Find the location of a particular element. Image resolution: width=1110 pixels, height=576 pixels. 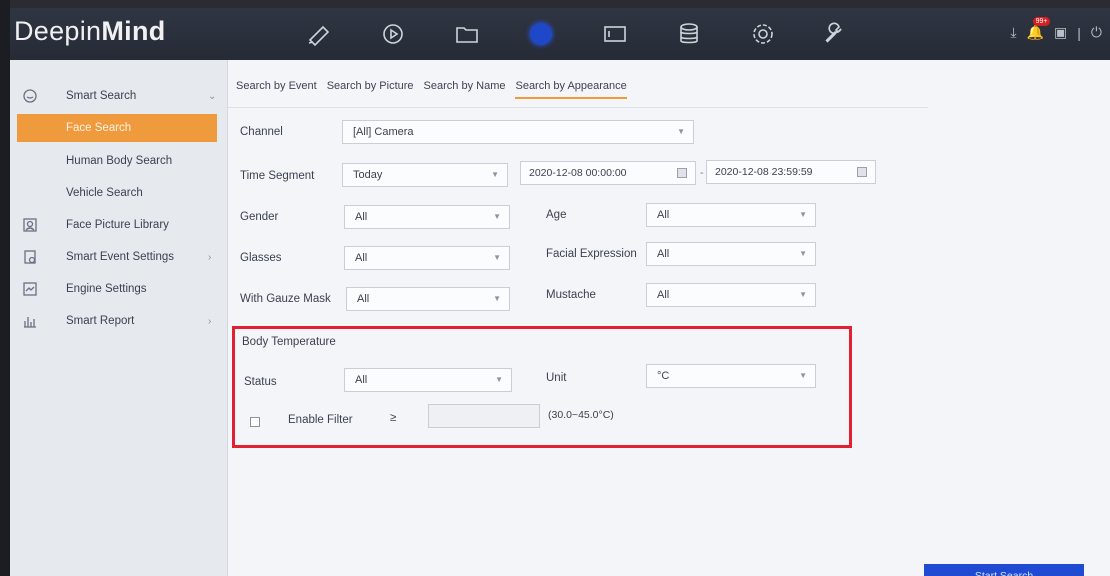

settings-gear-icon is located at coordinates (763, 34).